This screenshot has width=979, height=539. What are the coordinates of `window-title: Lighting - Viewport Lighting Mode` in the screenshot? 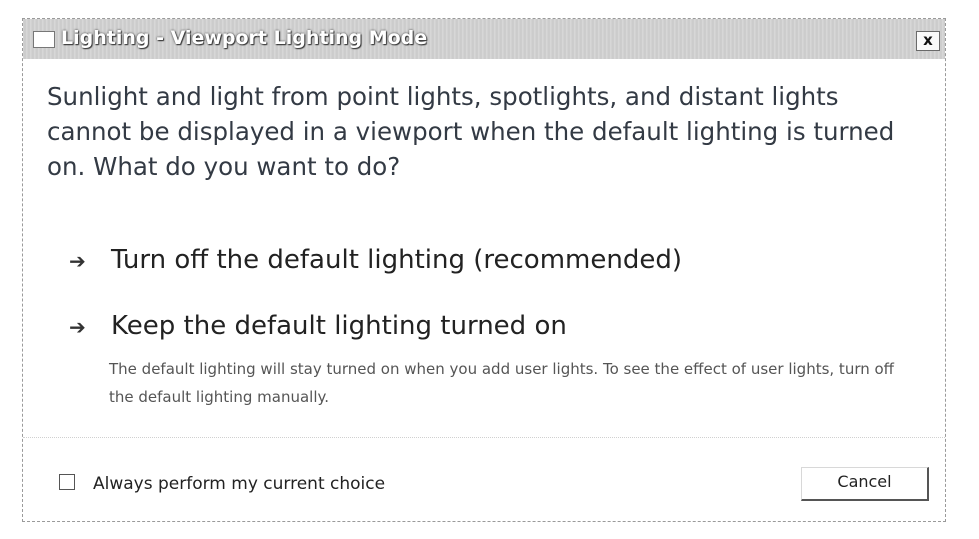 It's located at (244, 38).